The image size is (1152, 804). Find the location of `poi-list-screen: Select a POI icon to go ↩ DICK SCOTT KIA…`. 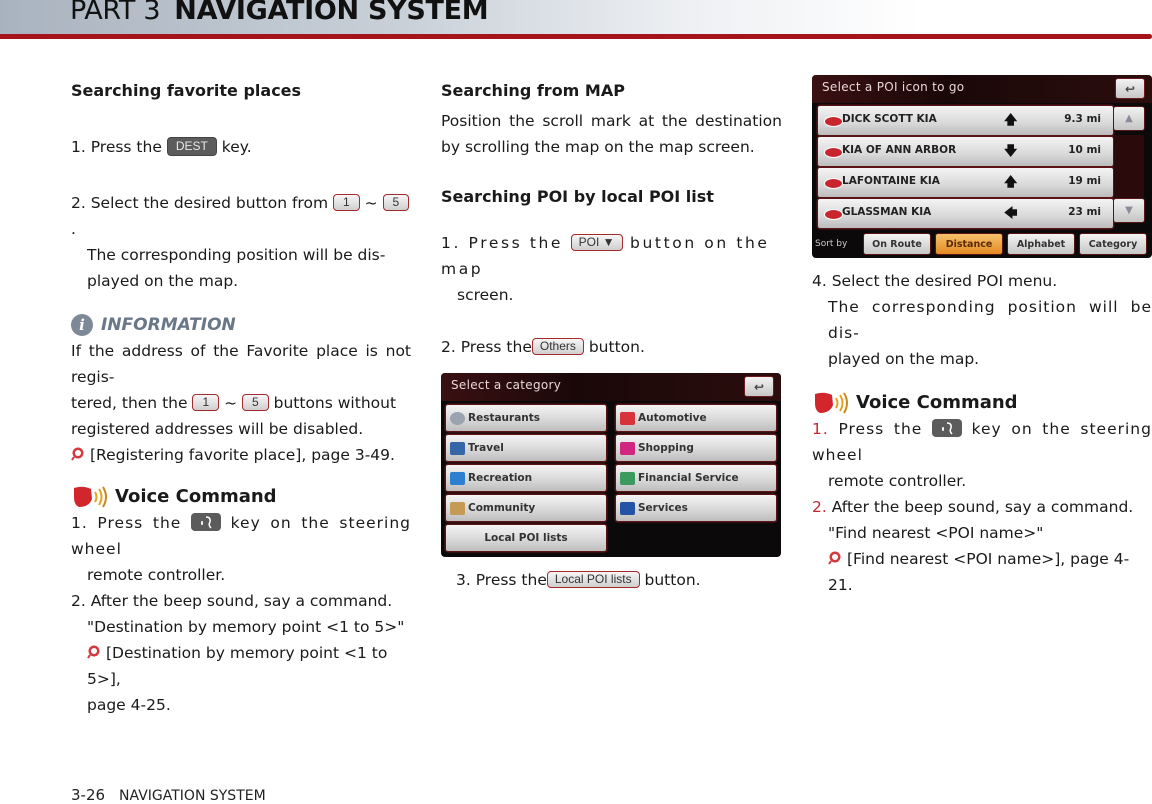

poi-list-screen: Select a POI icon to go ↩ DICK SCOTT KIA… is located at coordinates (982, 166).